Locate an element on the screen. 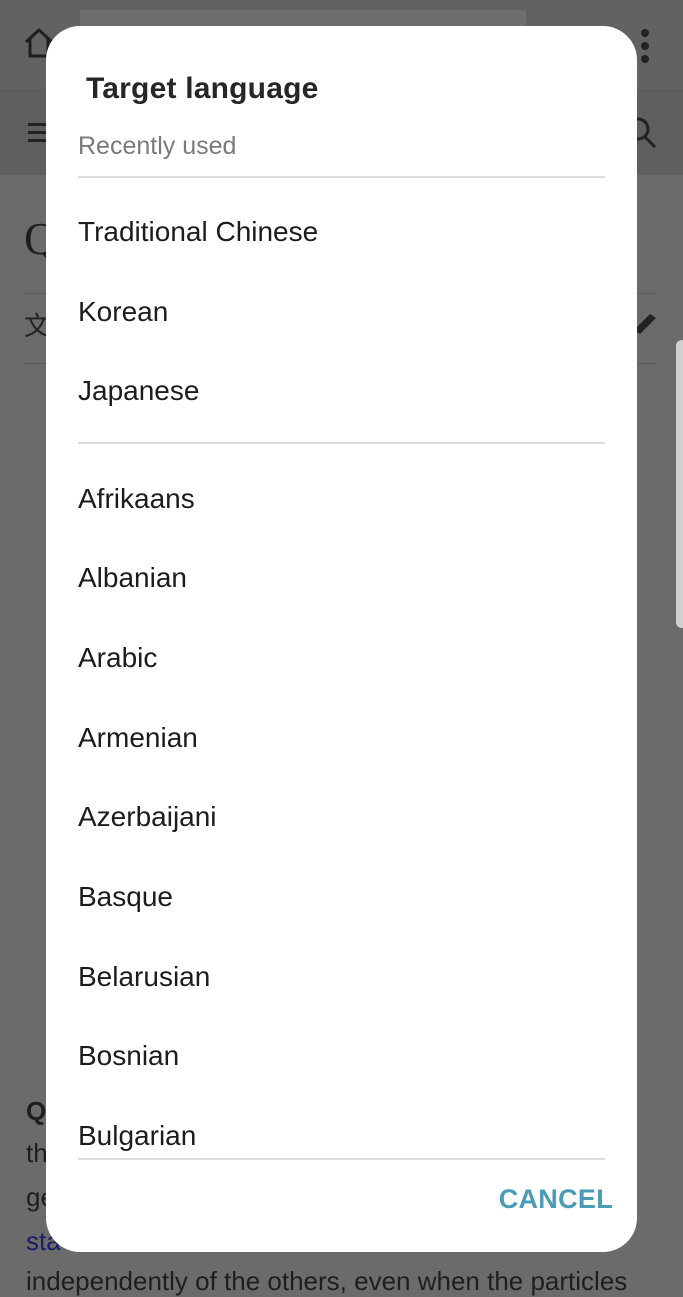 The height and width of the screenshot is (1297, 683). dialog-title: Target language is located at coordinates (202, 88).